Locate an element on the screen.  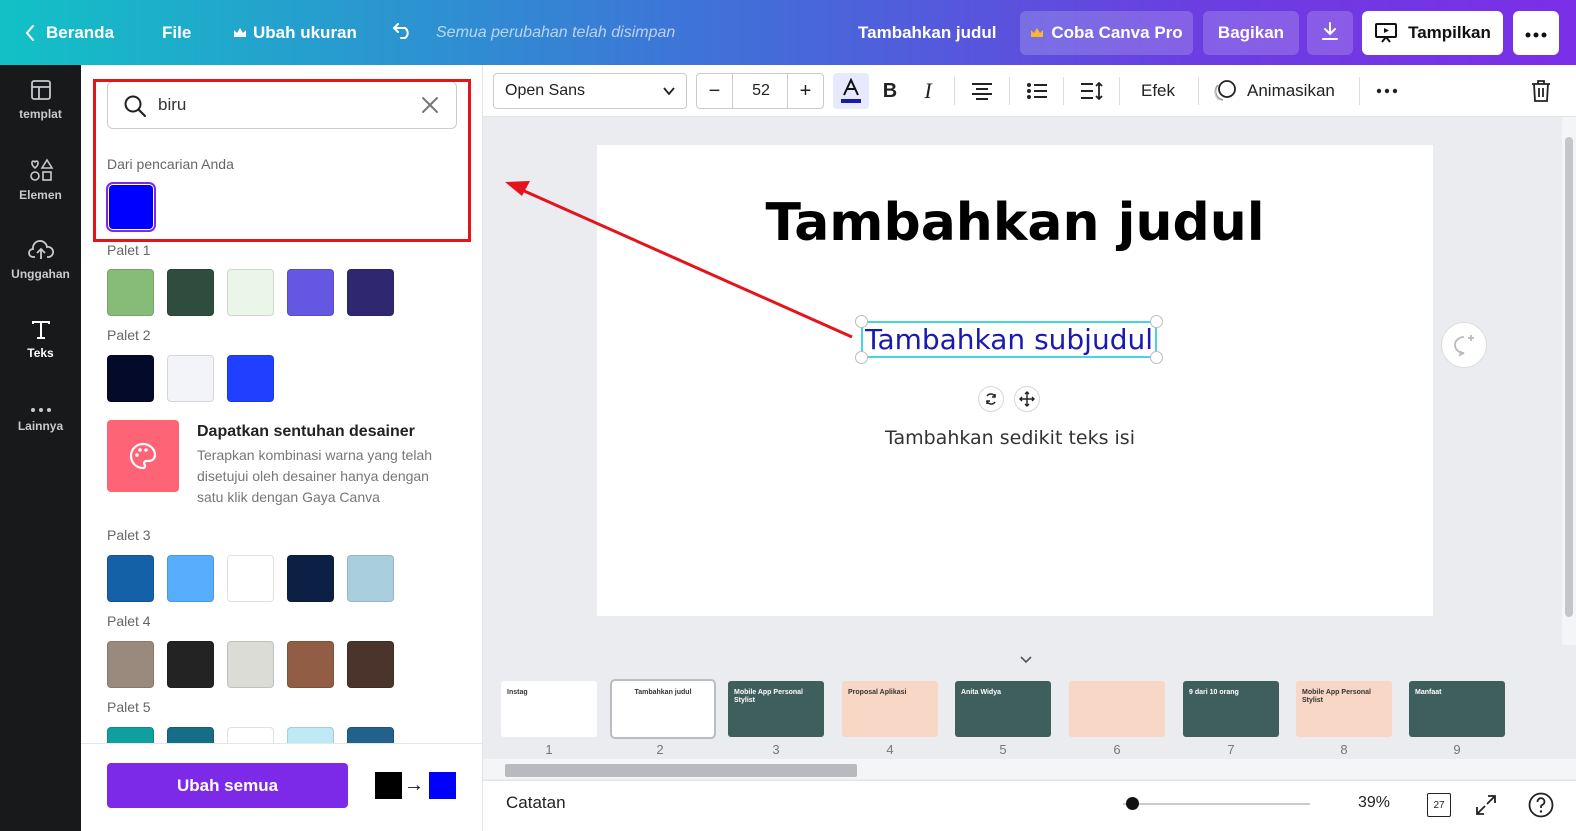
save-status: Semua perubahan telah disimpan is located at coordinates (556, 32).